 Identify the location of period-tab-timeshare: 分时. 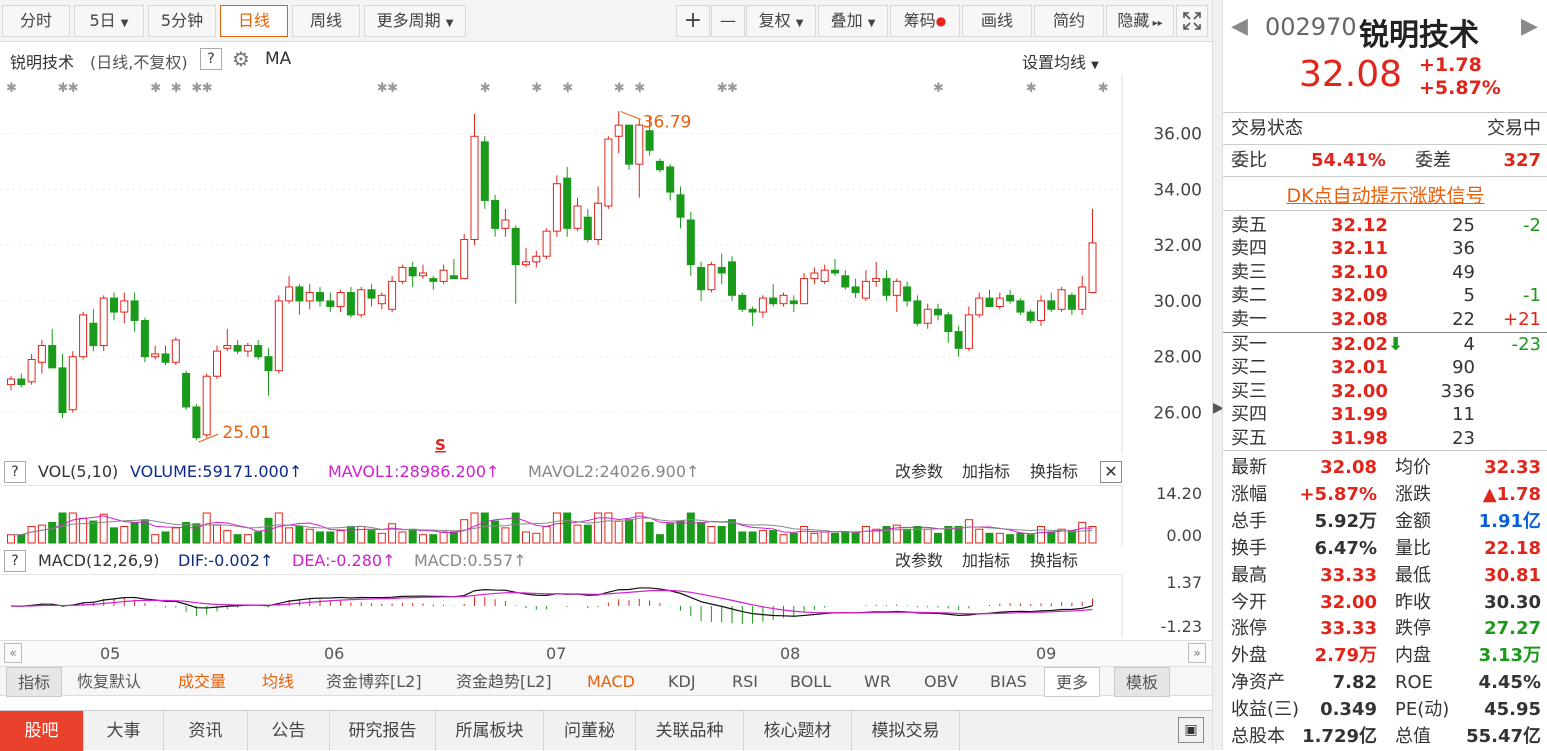
(36, 21).